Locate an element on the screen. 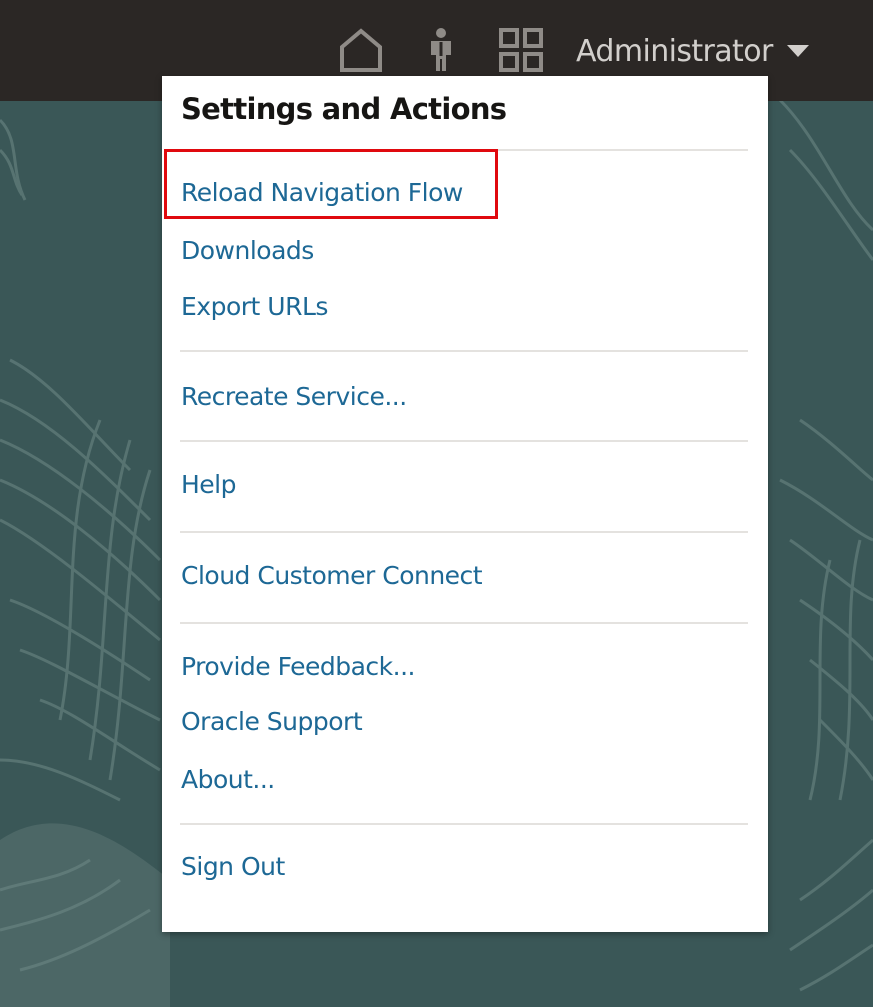  caret-down-icon is located at coordinates (797, 51).